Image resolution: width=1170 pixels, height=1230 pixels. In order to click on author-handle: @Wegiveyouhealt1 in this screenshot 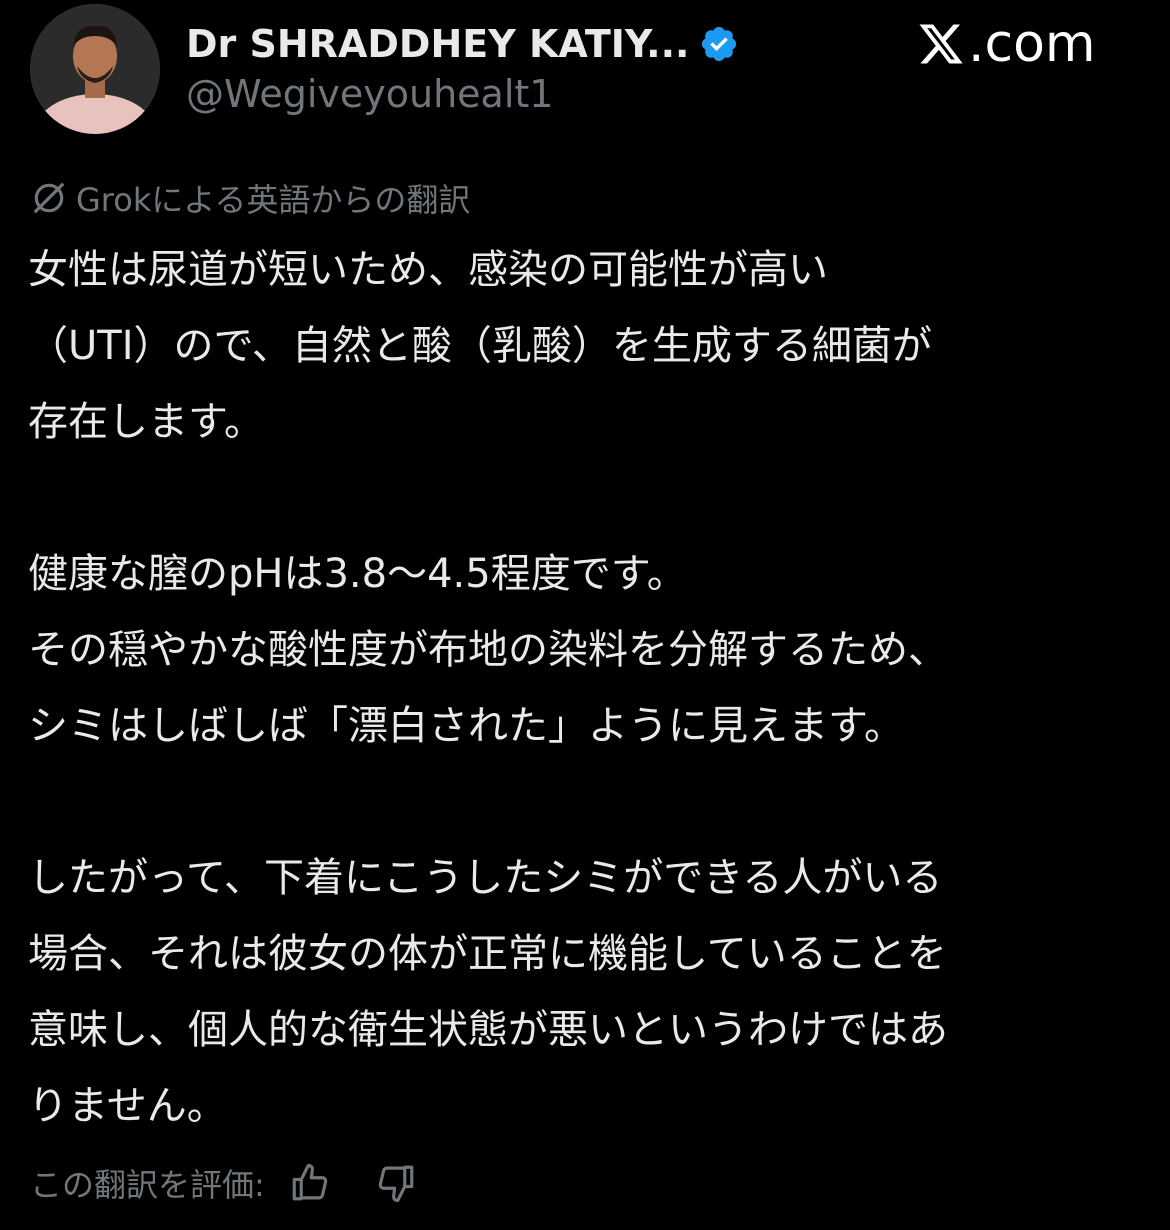, I will do `click(369, 94)`.